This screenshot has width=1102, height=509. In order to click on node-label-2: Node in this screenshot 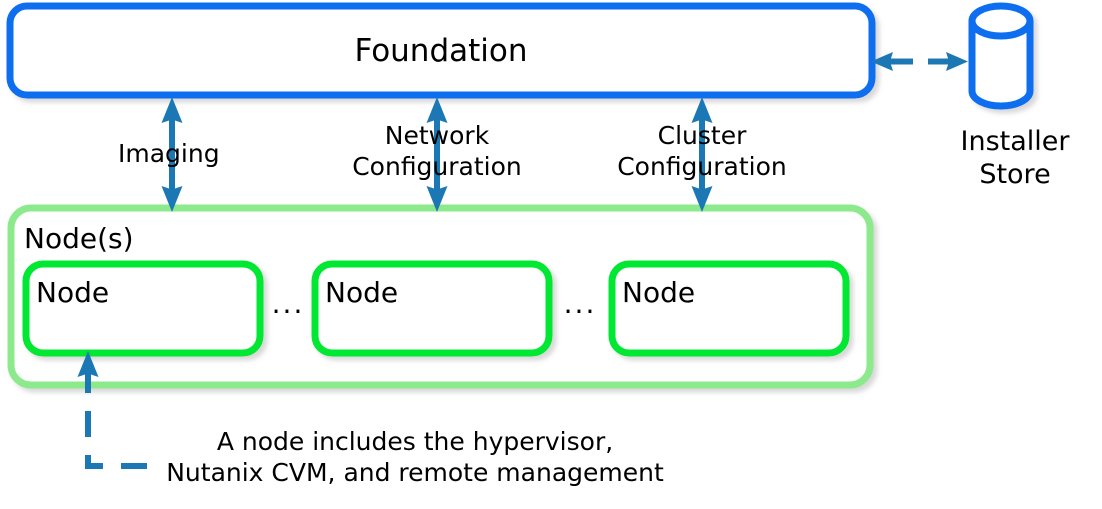, I will do `click(362, 292)`.